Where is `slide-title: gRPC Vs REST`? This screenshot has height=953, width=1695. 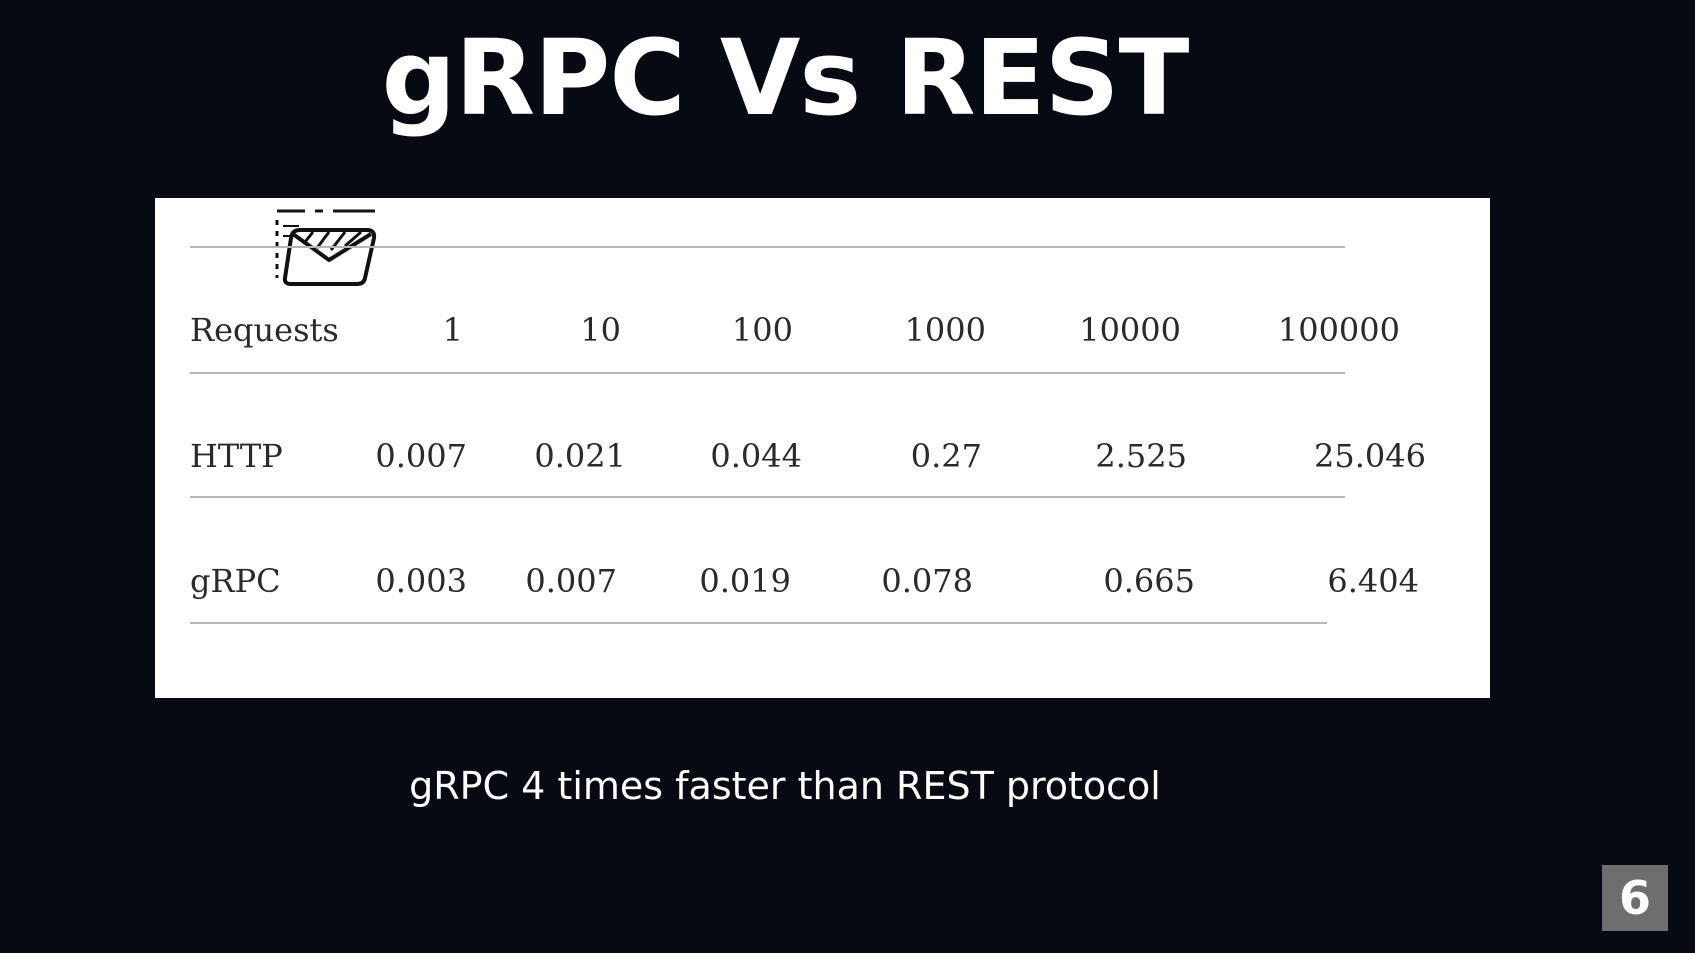 slide-title: gRPC Vs REST is located at coordinates (785, 78).